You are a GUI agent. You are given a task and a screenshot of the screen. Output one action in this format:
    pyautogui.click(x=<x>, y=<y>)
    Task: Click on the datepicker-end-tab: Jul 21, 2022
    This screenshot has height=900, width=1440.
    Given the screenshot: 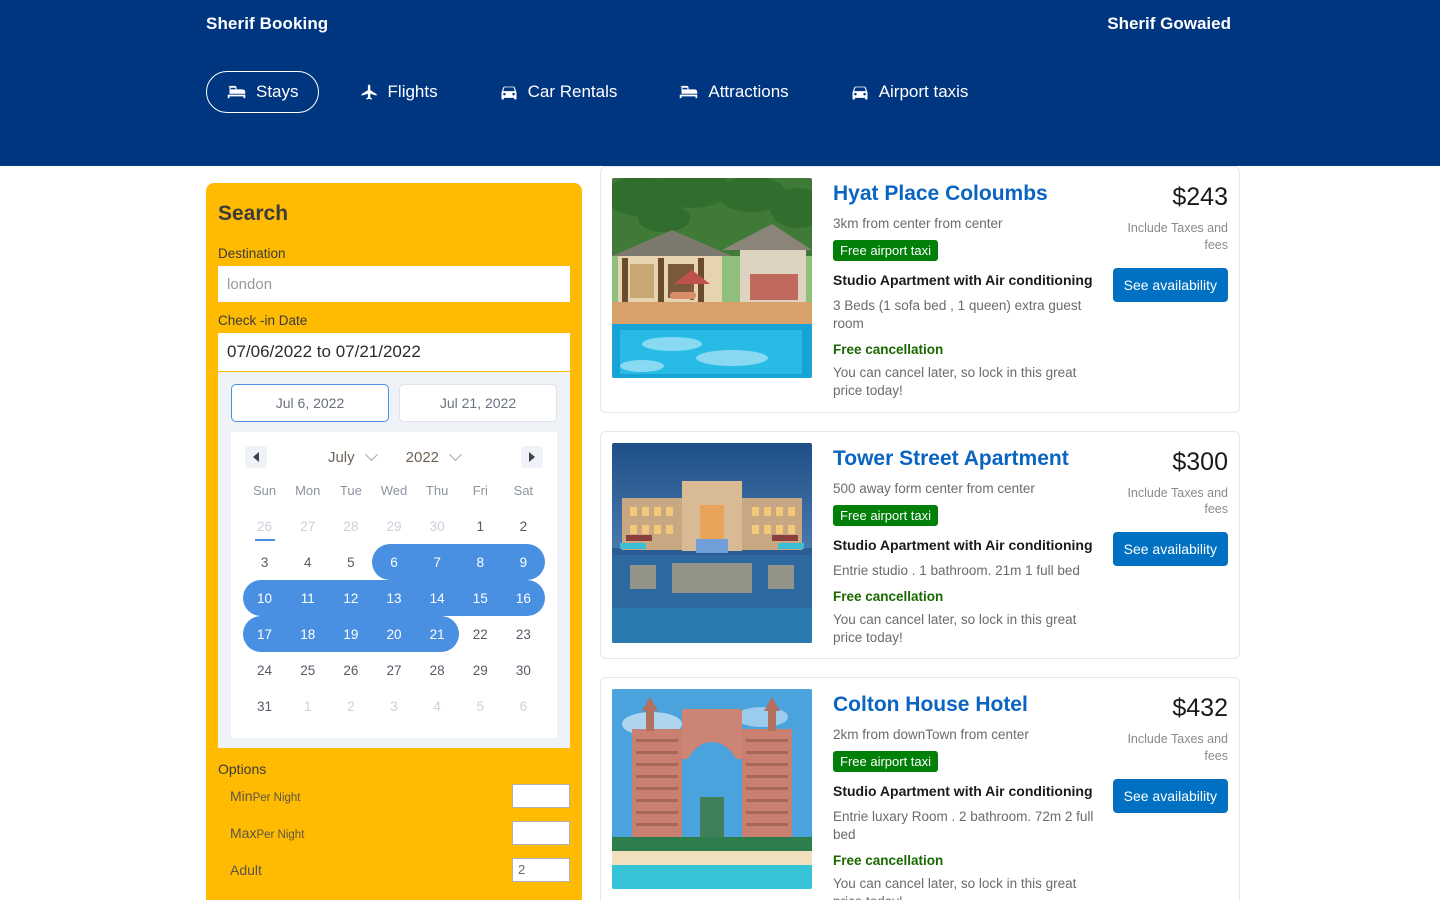 What is the action you would take?
    pyautogui.click(x=478, y=403)
    